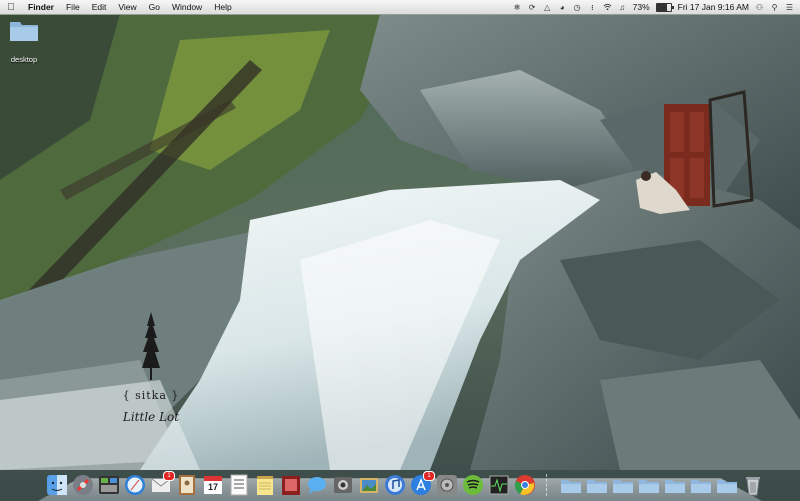  What do you see at coordinates (525, 485) in the screenshot?
I see `chrome-icon` at bounding box center [525, 485].